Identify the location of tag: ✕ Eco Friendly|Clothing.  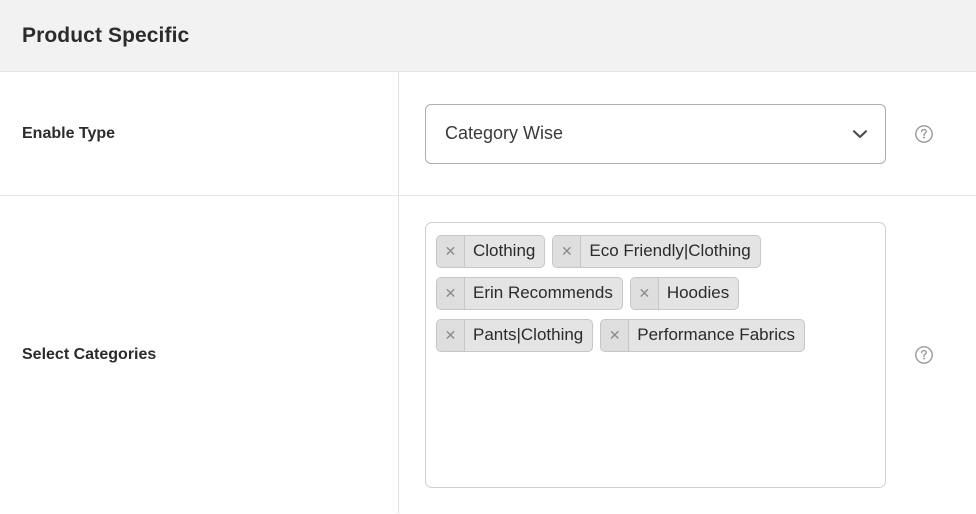
(656, 251).